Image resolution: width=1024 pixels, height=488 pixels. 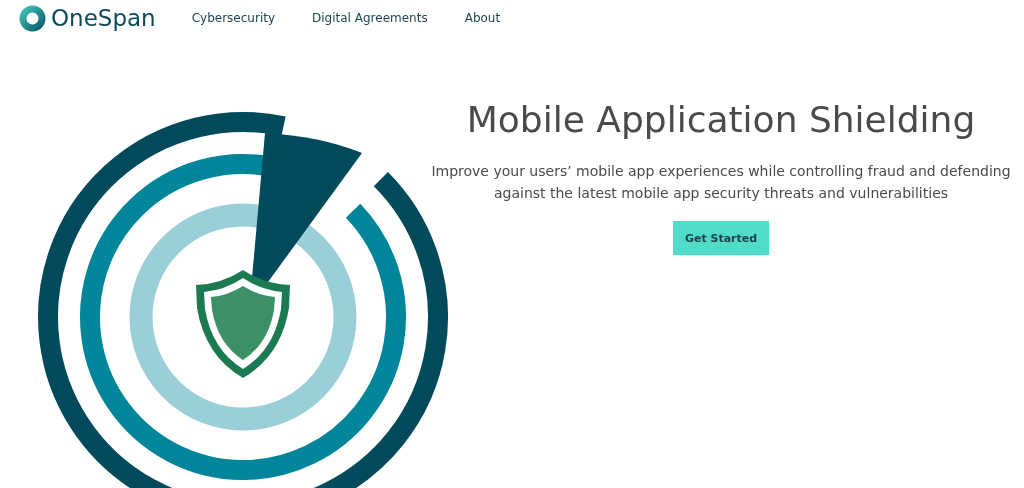 What do you see at coordinates (721, 238) in the screenshot?
I see `get-started-button: Get Started` at bounding box center [721, 238].